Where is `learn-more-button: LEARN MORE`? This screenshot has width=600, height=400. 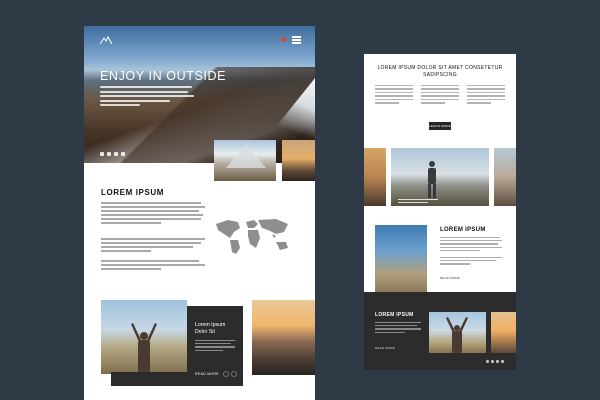 learn-more-button: LEARN MORE is located at coordinates (440, 126).